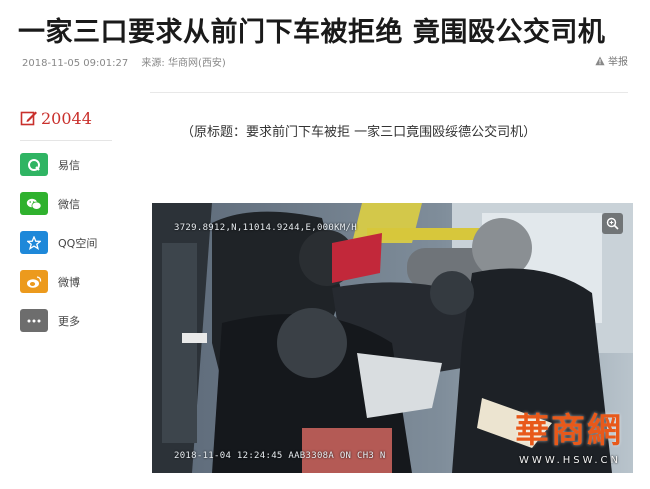  I want to click on share-more: 更多, so click(66, 320).